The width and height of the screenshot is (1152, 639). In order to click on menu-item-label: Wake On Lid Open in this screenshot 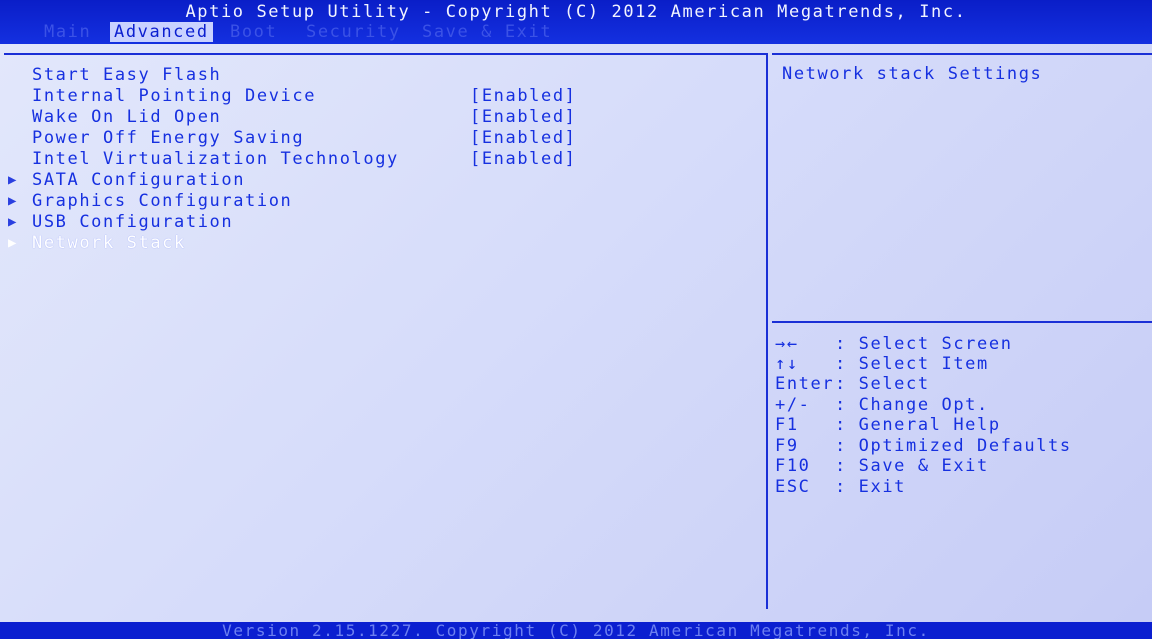, I will do `click(127, 117)`.